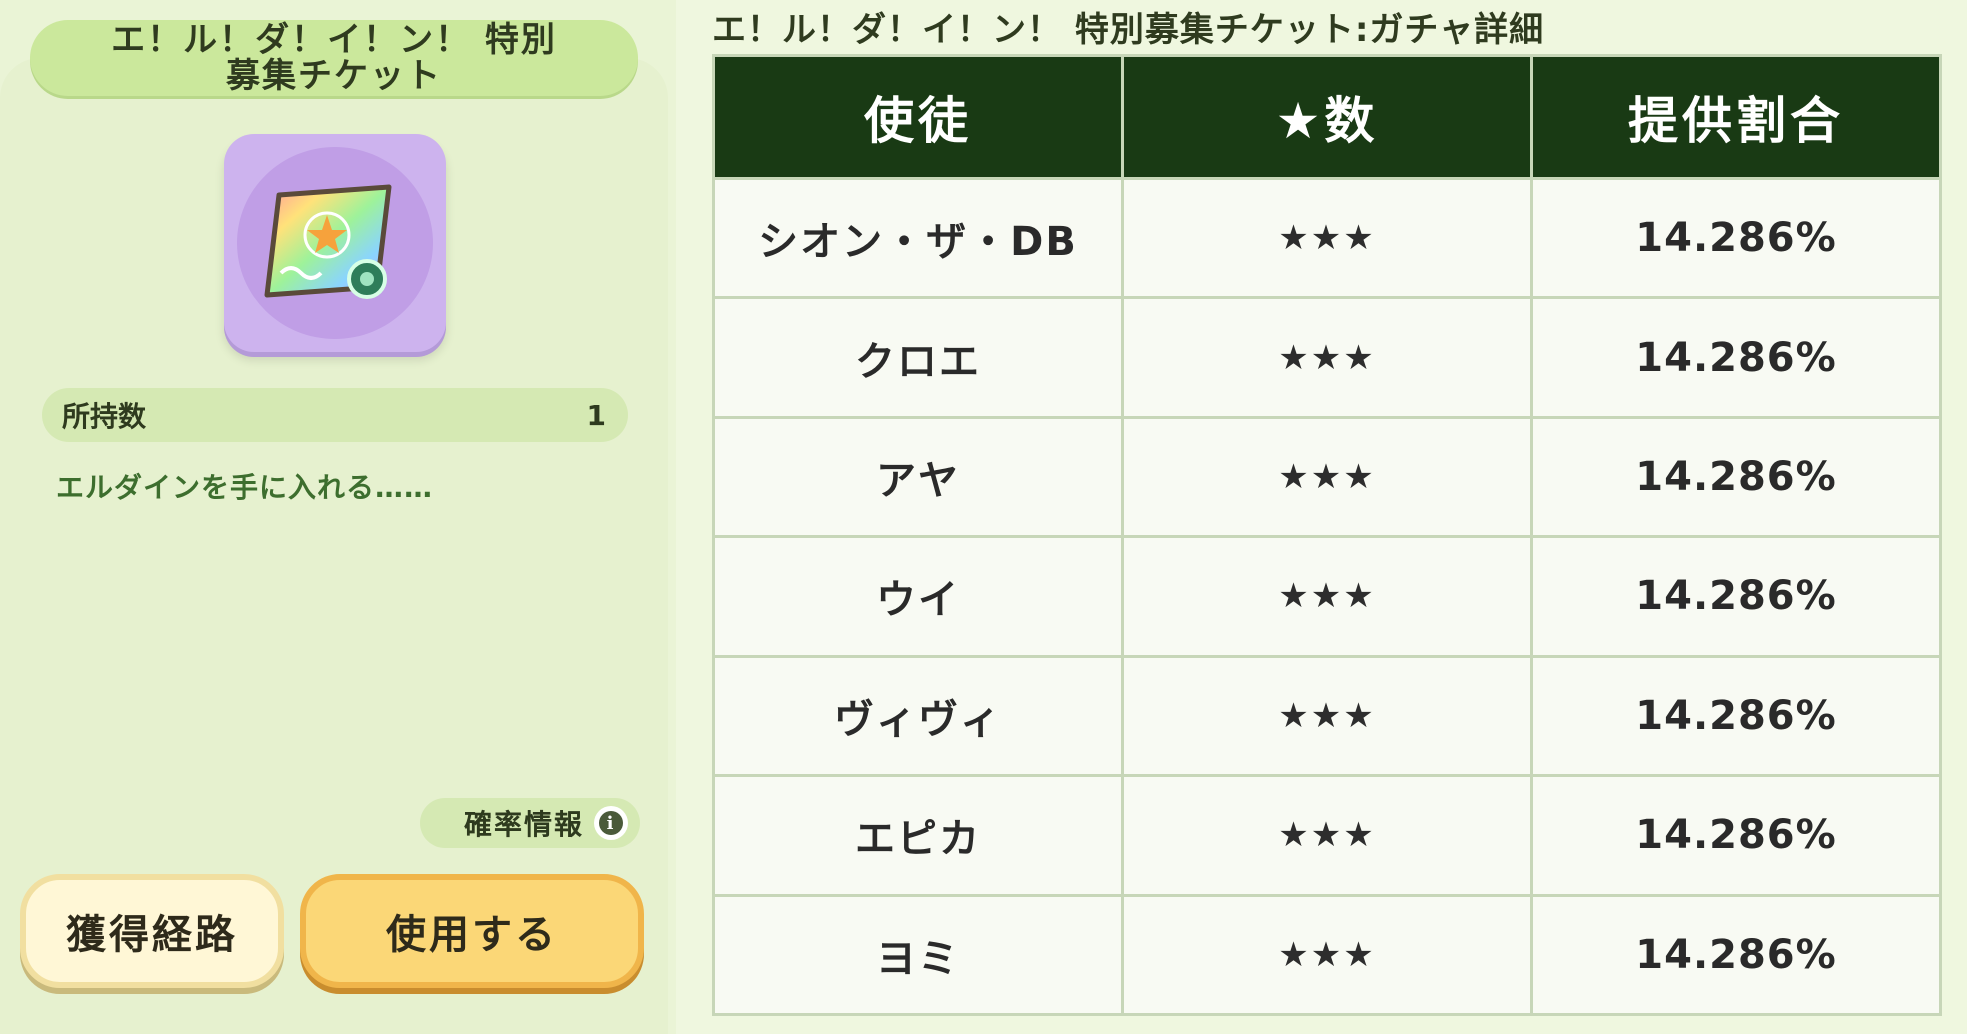  Describe the element at coordinates (918, 955) in the screenshot. I see `character-name: ヨミ` at that location.